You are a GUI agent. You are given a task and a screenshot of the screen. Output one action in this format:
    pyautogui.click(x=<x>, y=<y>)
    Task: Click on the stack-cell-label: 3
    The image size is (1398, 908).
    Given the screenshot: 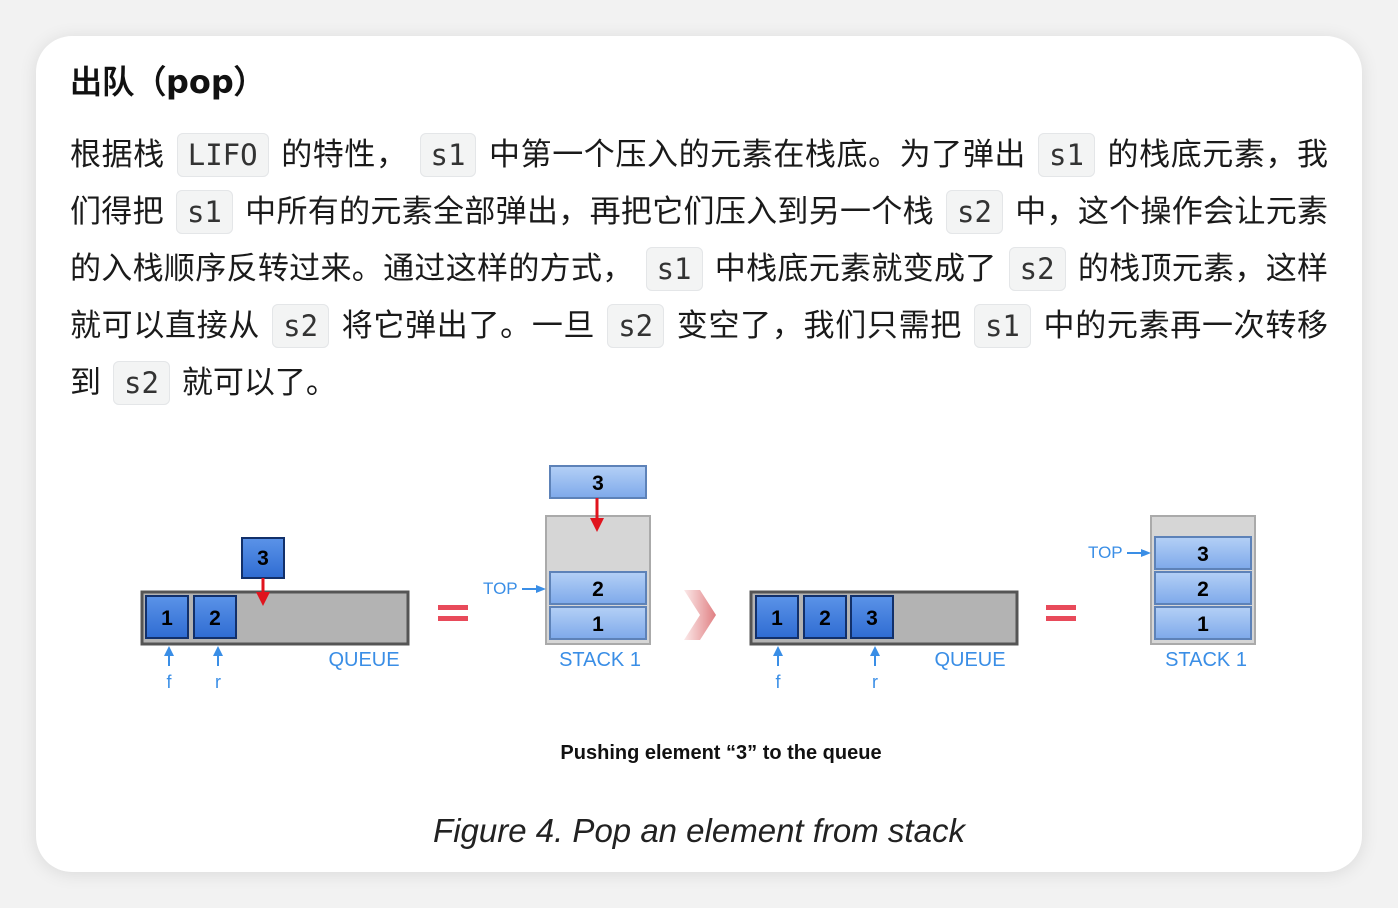 What is the action you would take?
    pyautogui.click(x=1203, y=554)
    